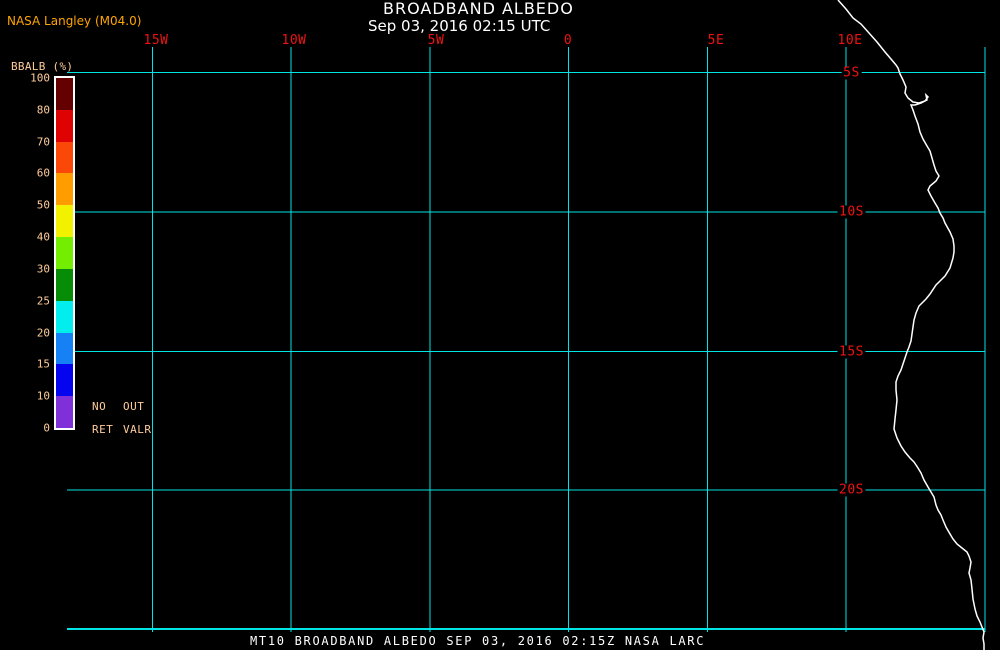 This screenshot has width=1000, height=650. I want to click on colorbar-tick-label: 70, so click(43, 142).